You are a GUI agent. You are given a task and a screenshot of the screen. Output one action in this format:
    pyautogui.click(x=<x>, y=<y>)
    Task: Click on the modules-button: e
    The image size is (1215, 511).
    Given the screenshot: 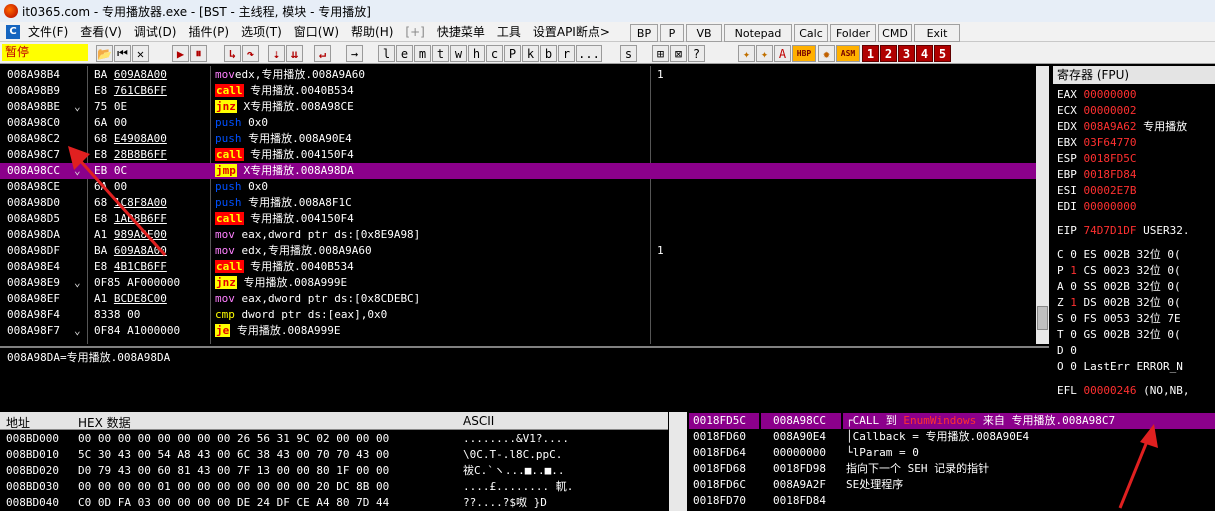 What is the action you would take?
    pyautogui.click(x=404, y=53)
    